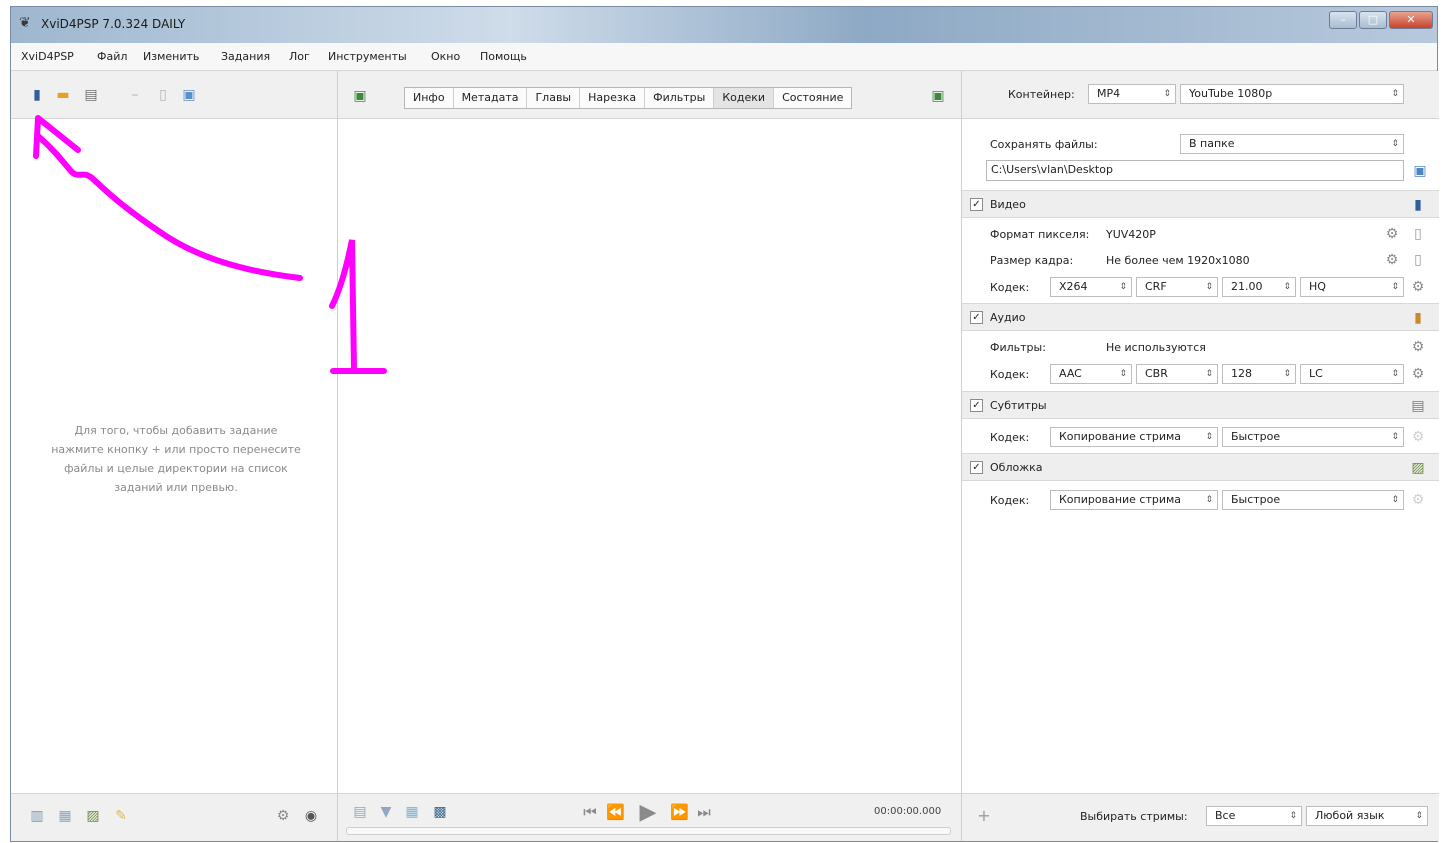 The image size is (1450, 843). What do you see at coordinates (169, 207) in the screenshot?
I see `annotation-arrow-line` at bounding box center [169, 207].